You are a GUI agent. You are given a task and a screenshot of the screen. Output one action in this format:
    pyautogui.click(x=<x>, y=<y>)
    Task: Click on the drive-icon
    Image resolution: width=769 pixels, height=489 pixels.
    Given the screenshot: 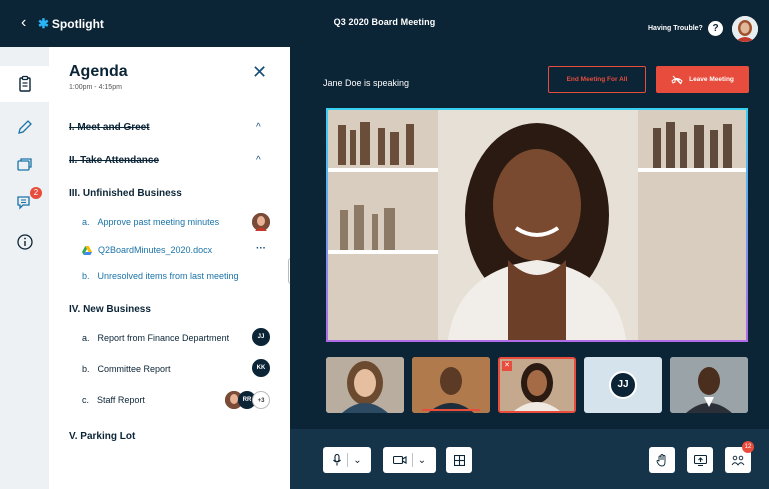 What is the action you would take?
    pyautogui.click(x=87, y=251)
    